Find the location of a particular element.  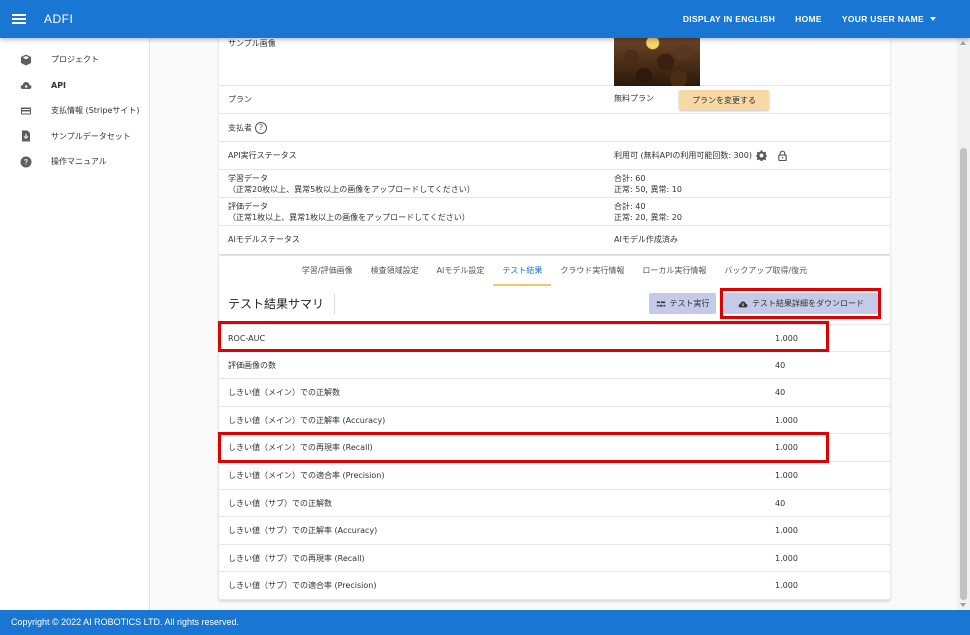

metric-label: しきい値（メイン）での正解数 is located at coordinates (284, 393).